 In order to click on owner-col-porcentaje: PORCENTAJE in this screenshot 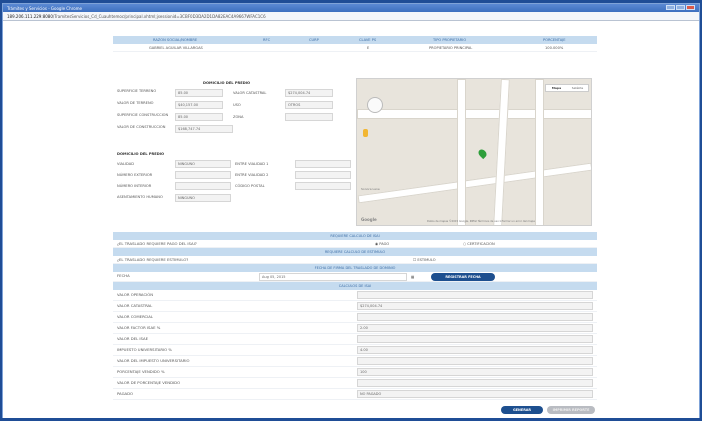, I will do `click(554, 40)`.